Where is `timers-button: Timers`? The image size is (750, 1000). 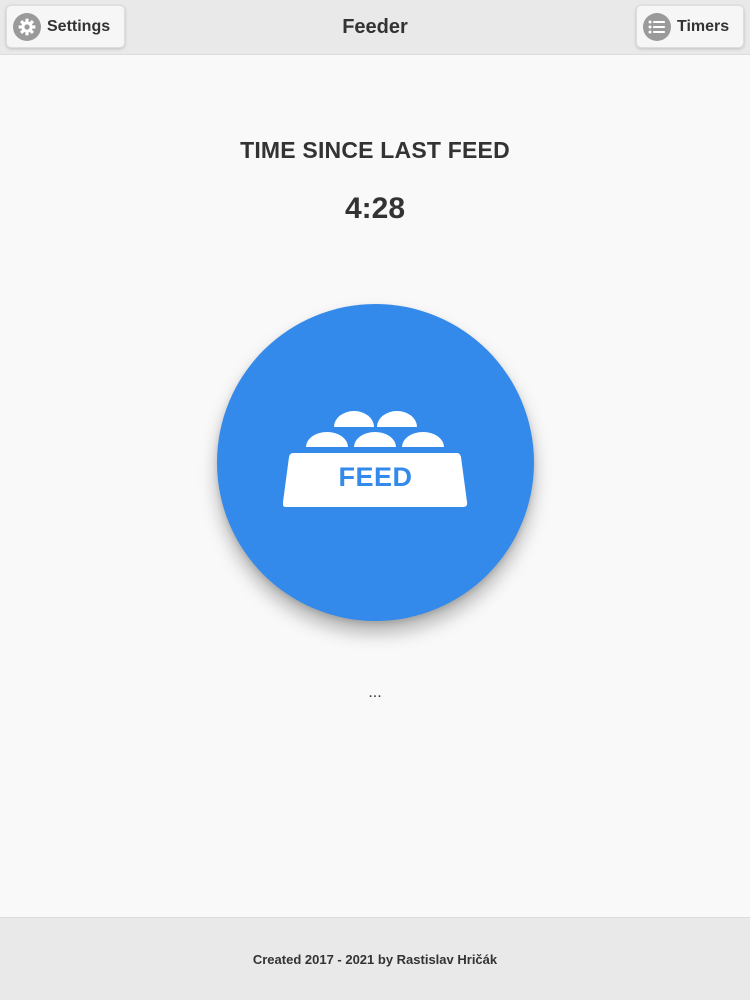 timers-button: Timers is located at coordinates (690, 26).